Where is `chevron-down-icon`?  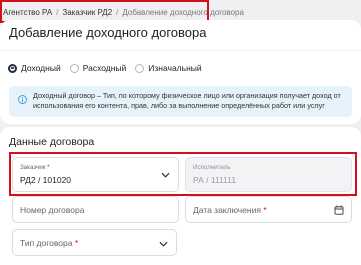
chevron-down-icon is located at coordinates (163, 244).